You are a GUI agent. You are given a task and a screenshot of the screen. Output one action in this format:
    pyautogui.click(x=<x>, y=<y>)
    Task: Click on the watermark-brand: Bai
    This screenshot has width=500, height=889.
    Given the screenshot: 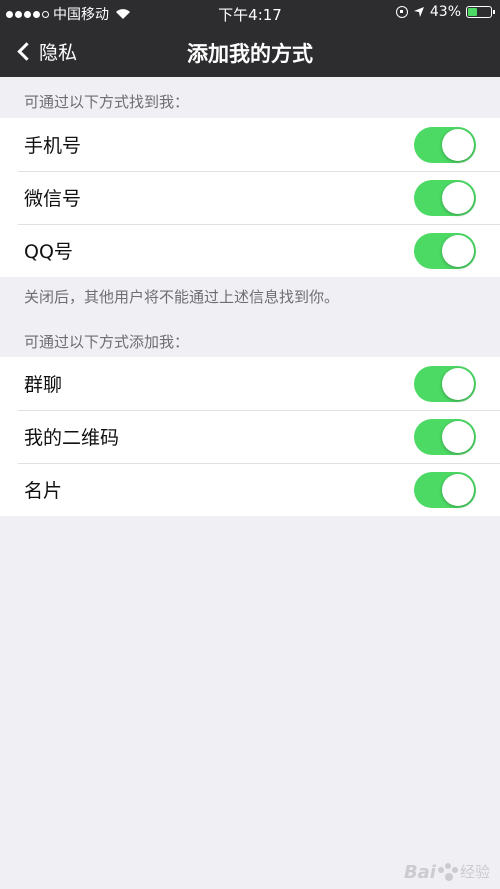 What is the action you would take?
    pyautogui.click(x=419, y=872)
    